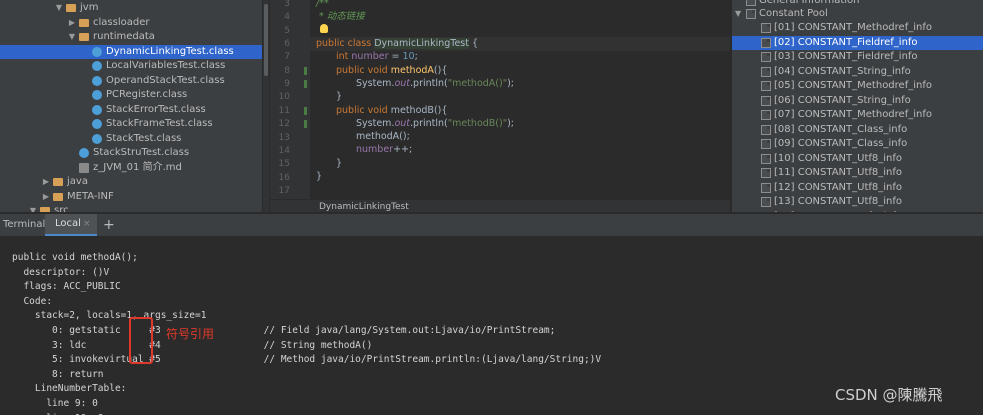 This screenshot has height=415, width=983. What do you see at coordinates (408, 56) in the screenshot?
I see `code-token: 10` at bounding box center [408, 56].